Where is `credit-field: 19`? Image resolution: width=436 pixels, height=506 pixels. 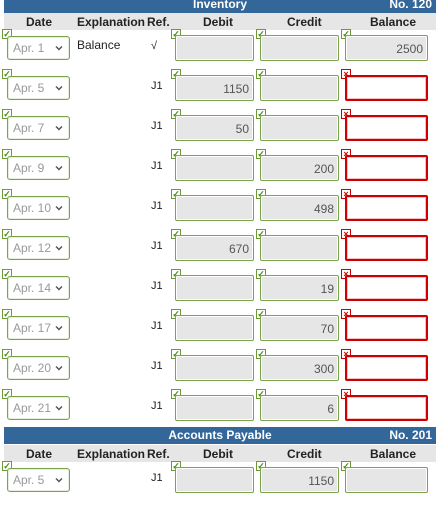
credit-field: 19 is located at coordinates (299, 288).